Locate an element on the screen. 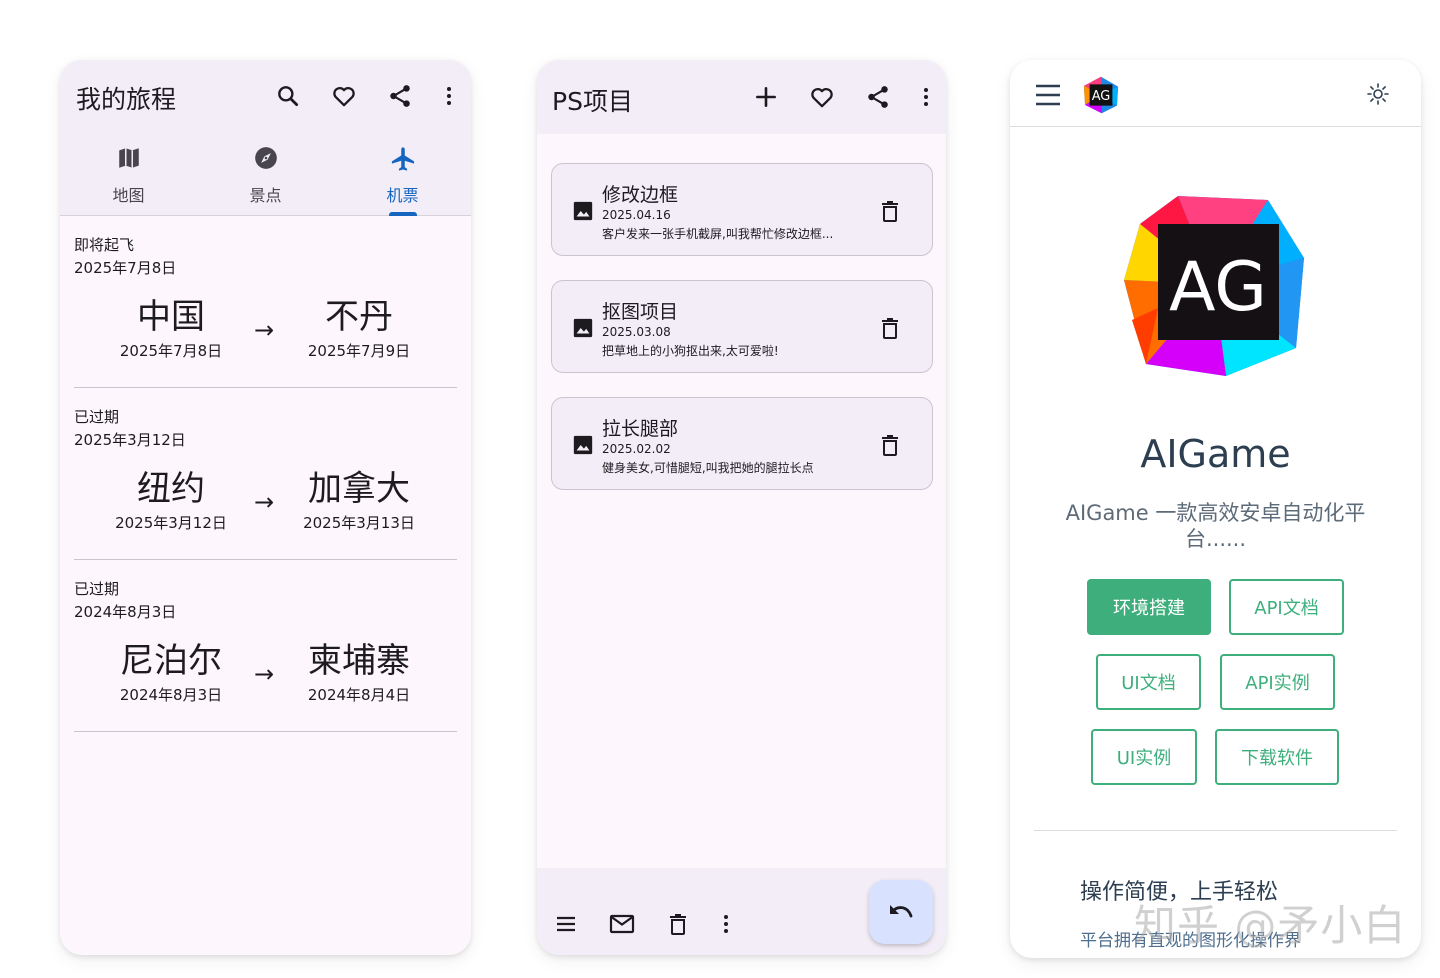 Image resolution: width=1440 pixels, height=978 pixels. hamburger-menu-icon is located at coordinates (1048, 95).